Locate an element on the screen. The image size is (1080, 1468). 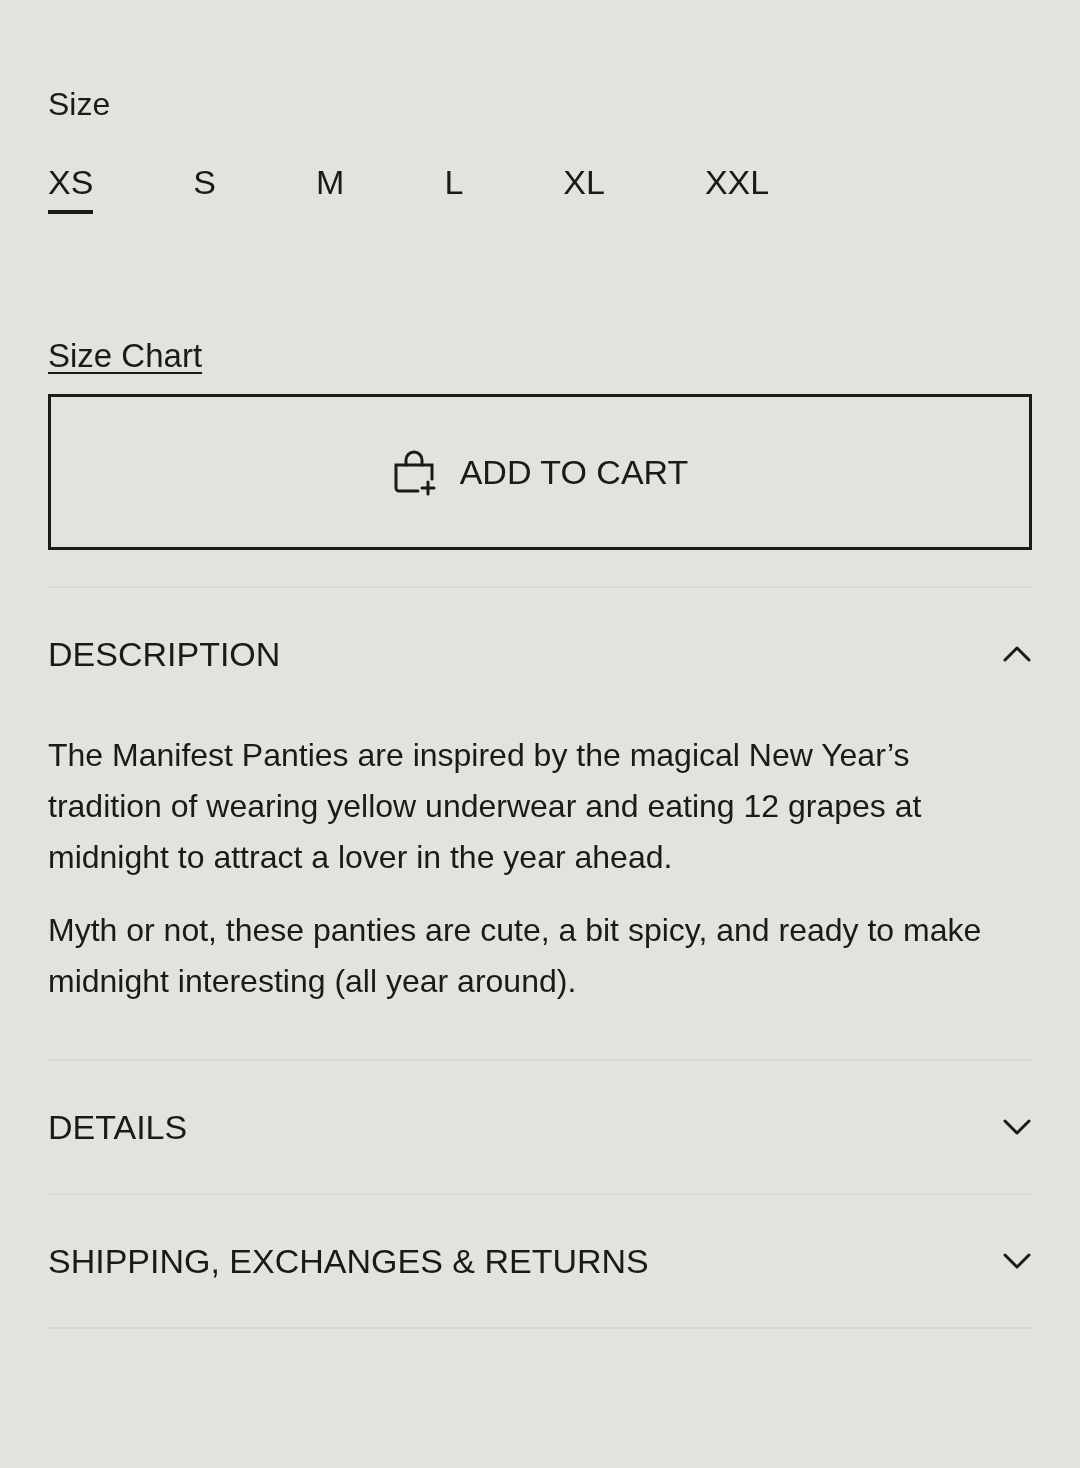
accordion-header: DESCRIPTION is located at coordinates (540, 654).